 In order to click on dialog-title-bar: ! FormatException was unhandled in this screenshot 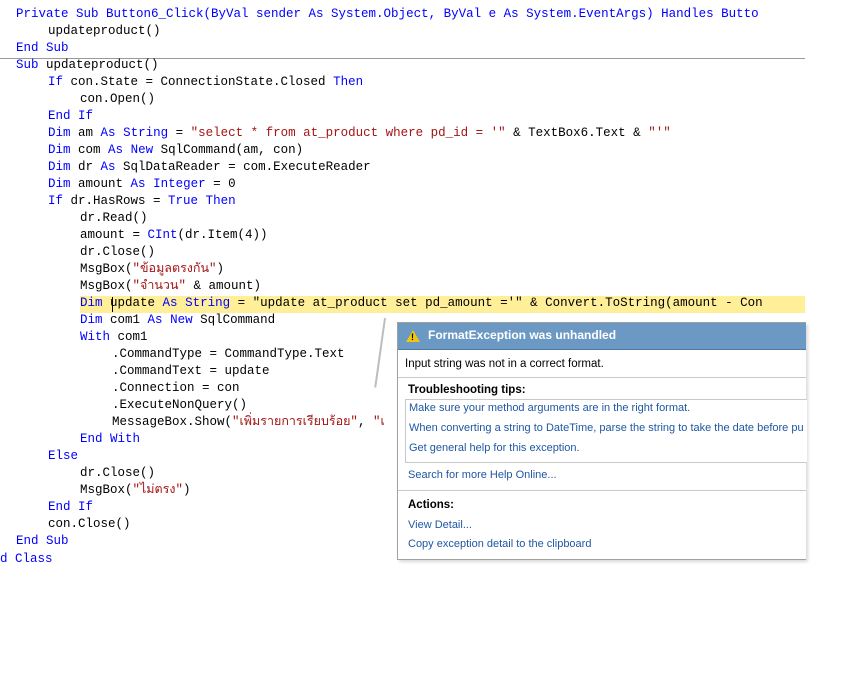, I will do `click(602, 336)`.